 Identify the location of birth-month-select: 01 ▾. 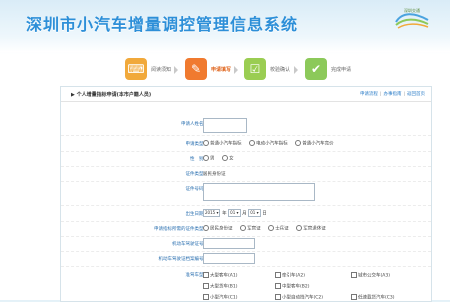
(234, 213).